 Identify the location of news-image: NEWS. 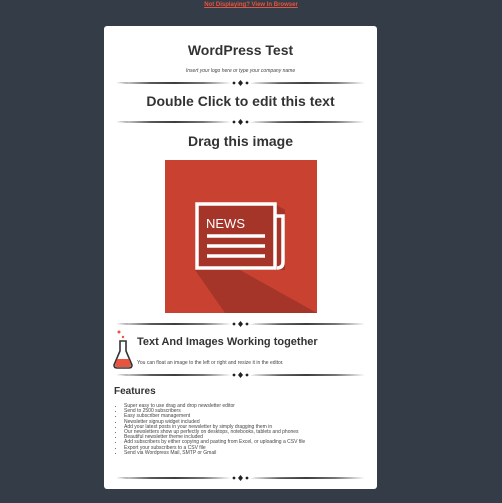
(241, 236).